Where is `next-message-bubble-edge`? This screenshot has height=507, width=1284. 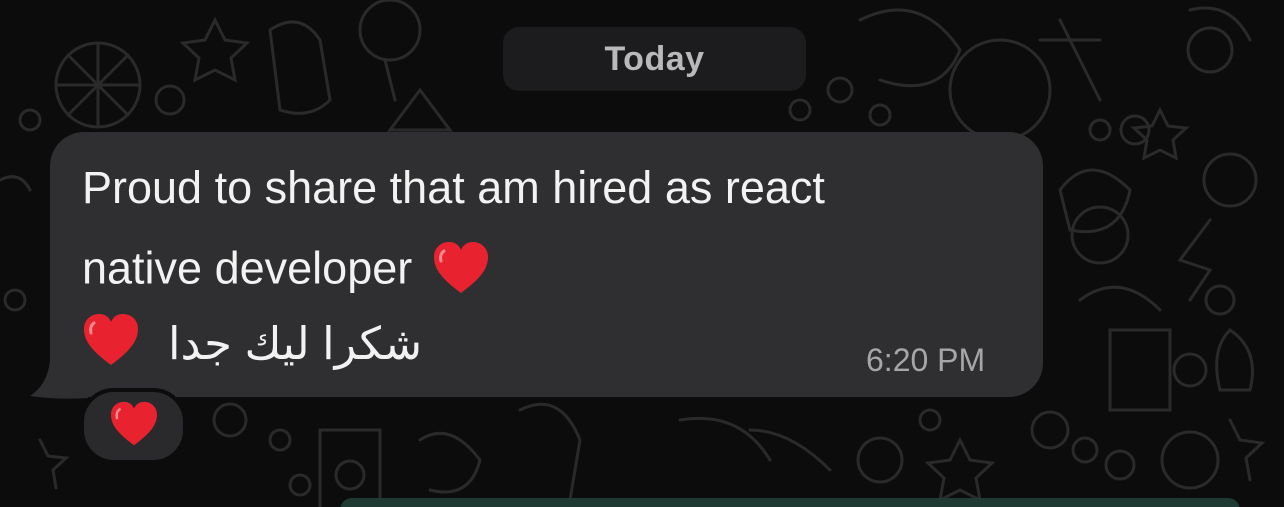
next-message-bubble-edge is located at coordinates (790, 502).